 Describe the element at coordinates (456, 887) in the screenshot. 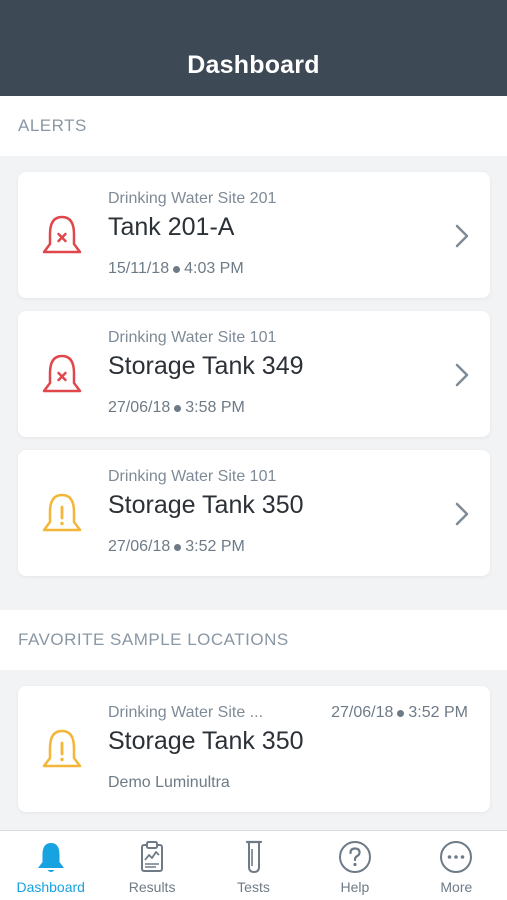

I see `tab-label: More` at that location.